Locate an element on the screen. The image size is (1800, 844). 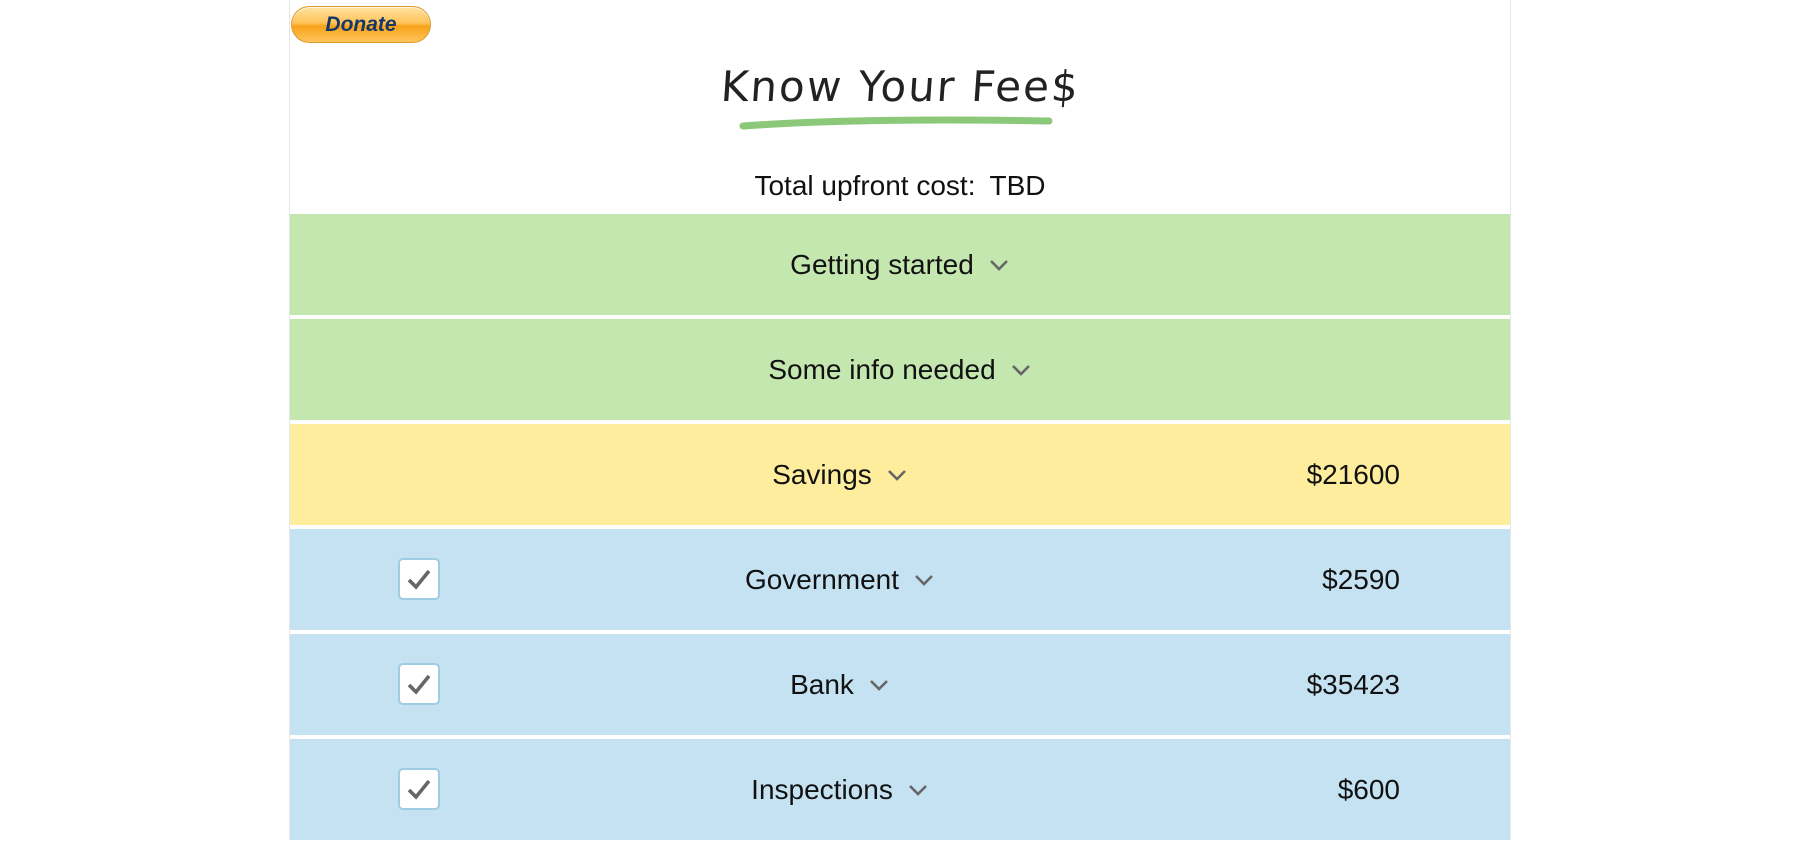
title-underline is located at coordinates (896, 123).